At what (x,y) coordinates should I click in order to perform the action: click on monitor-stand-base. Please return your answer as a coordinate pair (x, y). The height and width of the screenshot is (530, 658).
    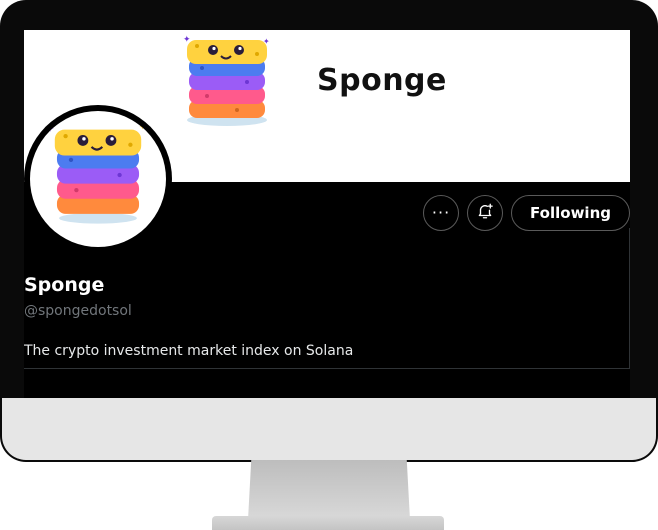
    Looking at the image, I should click on (328, 523).